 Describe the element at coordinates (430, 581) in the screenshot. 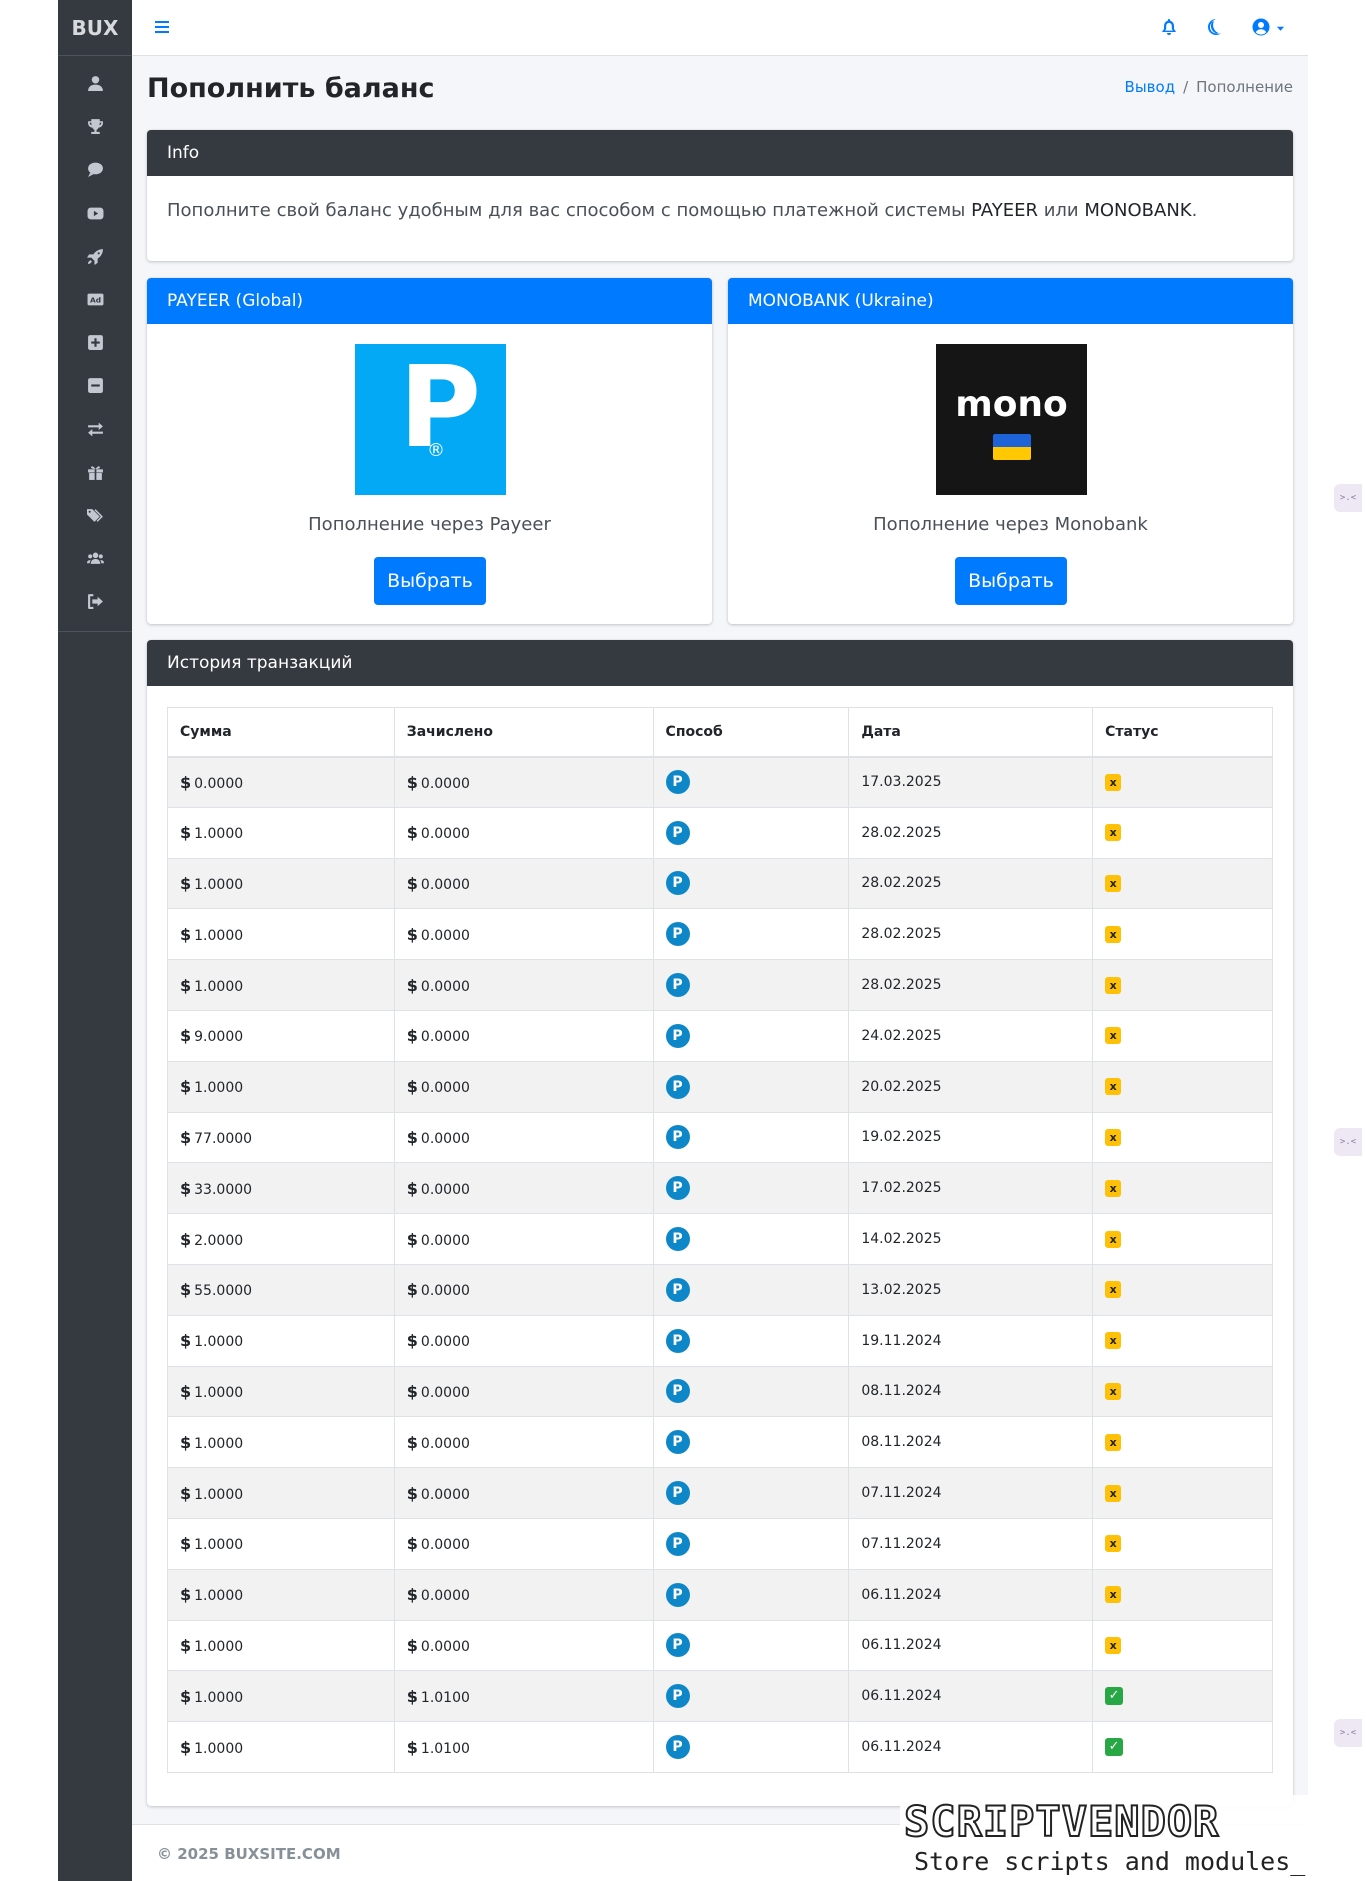

I see `payeer-select-button: Выбрать` at that location.